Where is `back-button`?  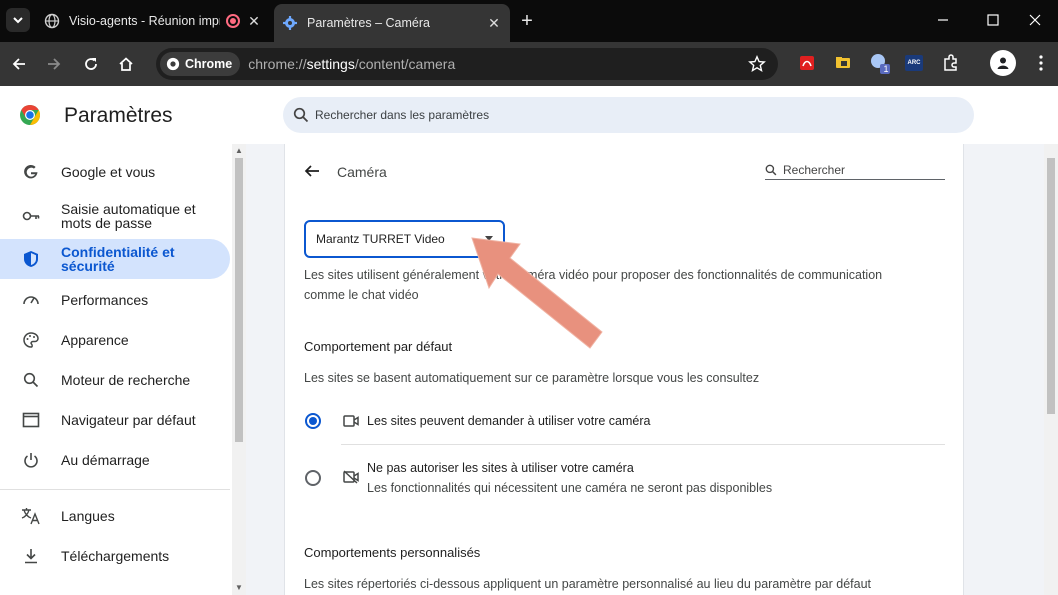 back-button is located at coordinates (19, 64).